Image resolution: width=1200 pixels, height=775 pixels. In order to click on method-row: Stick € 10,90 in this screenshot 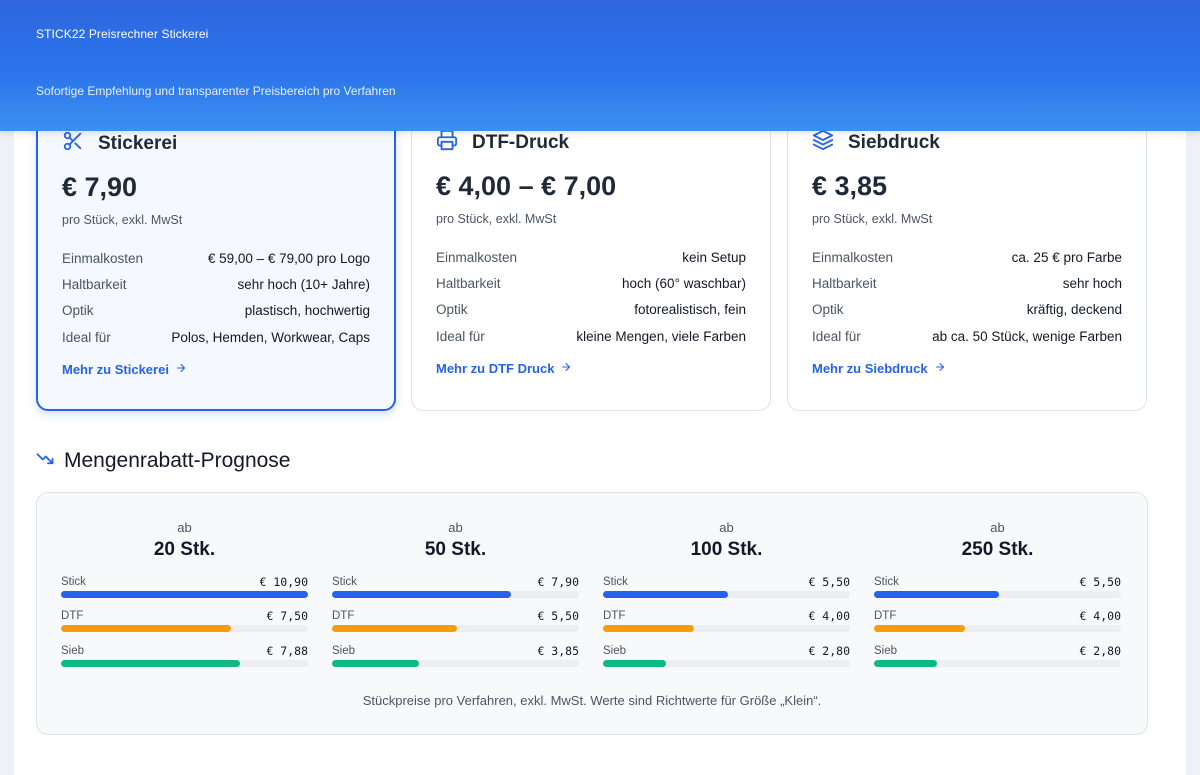, I will do `click(184, 590)`.